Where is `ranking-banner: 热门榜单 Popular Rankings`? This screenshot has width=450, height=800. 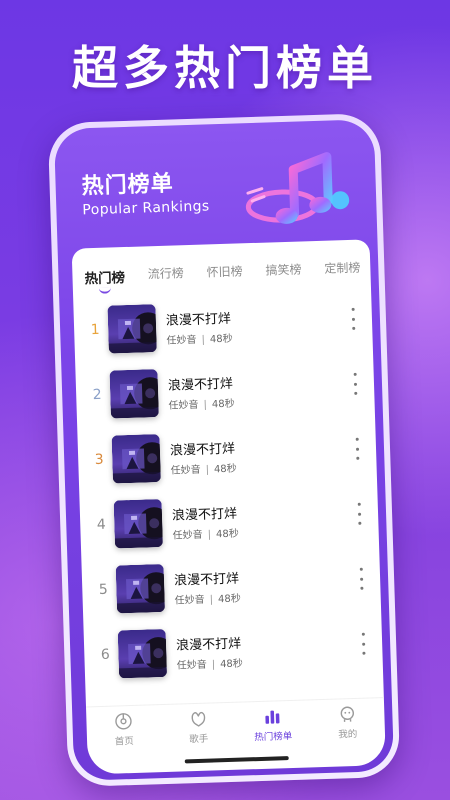 ranking-banner: 热门榜单 Popular Rankings is located at coordinates (216, 189).